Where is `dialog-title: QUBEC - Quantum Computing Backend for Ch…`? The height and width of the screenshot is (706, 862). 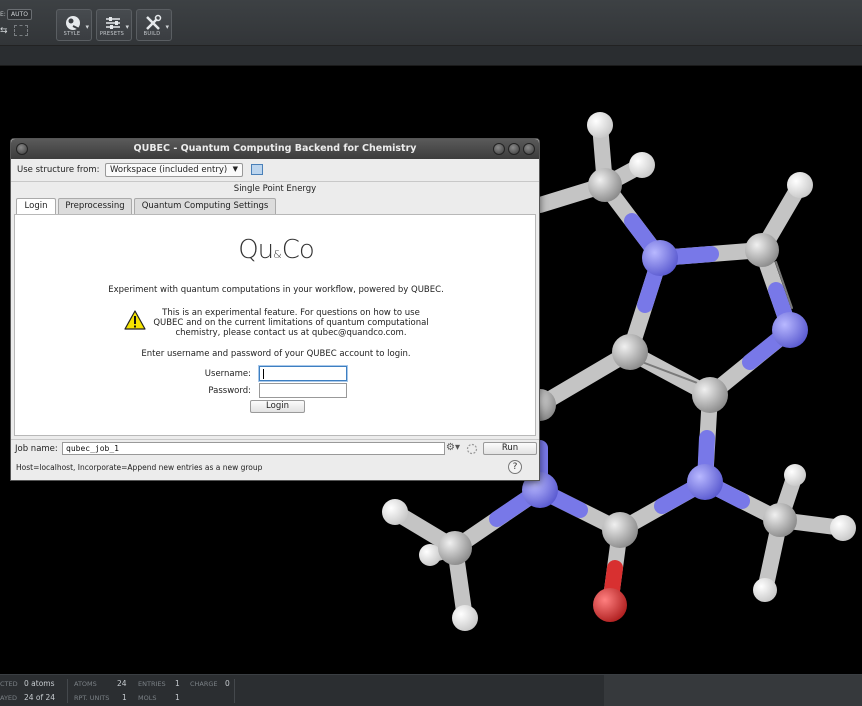 dialog-title: QUBEC - Quantum Computing Backend for Ch… is located at coordinates (275, 148).